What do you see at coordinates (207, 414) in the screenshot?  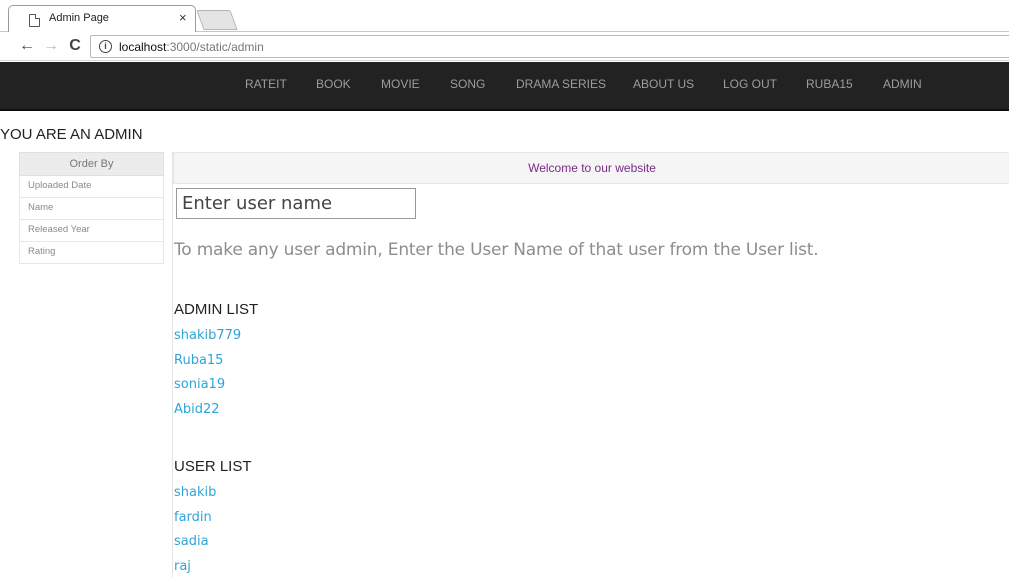 I see `admin-list-item: Abid22` at bounding box center [207, 414].